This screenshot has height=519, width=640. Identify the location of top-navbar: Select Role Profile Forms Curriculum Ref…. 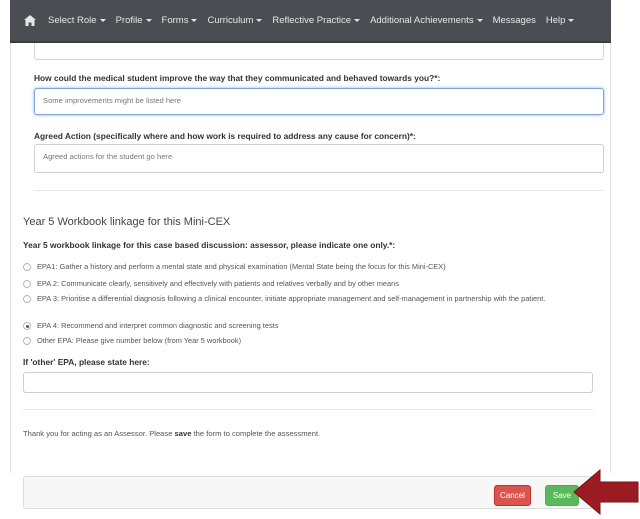
(310, 21).